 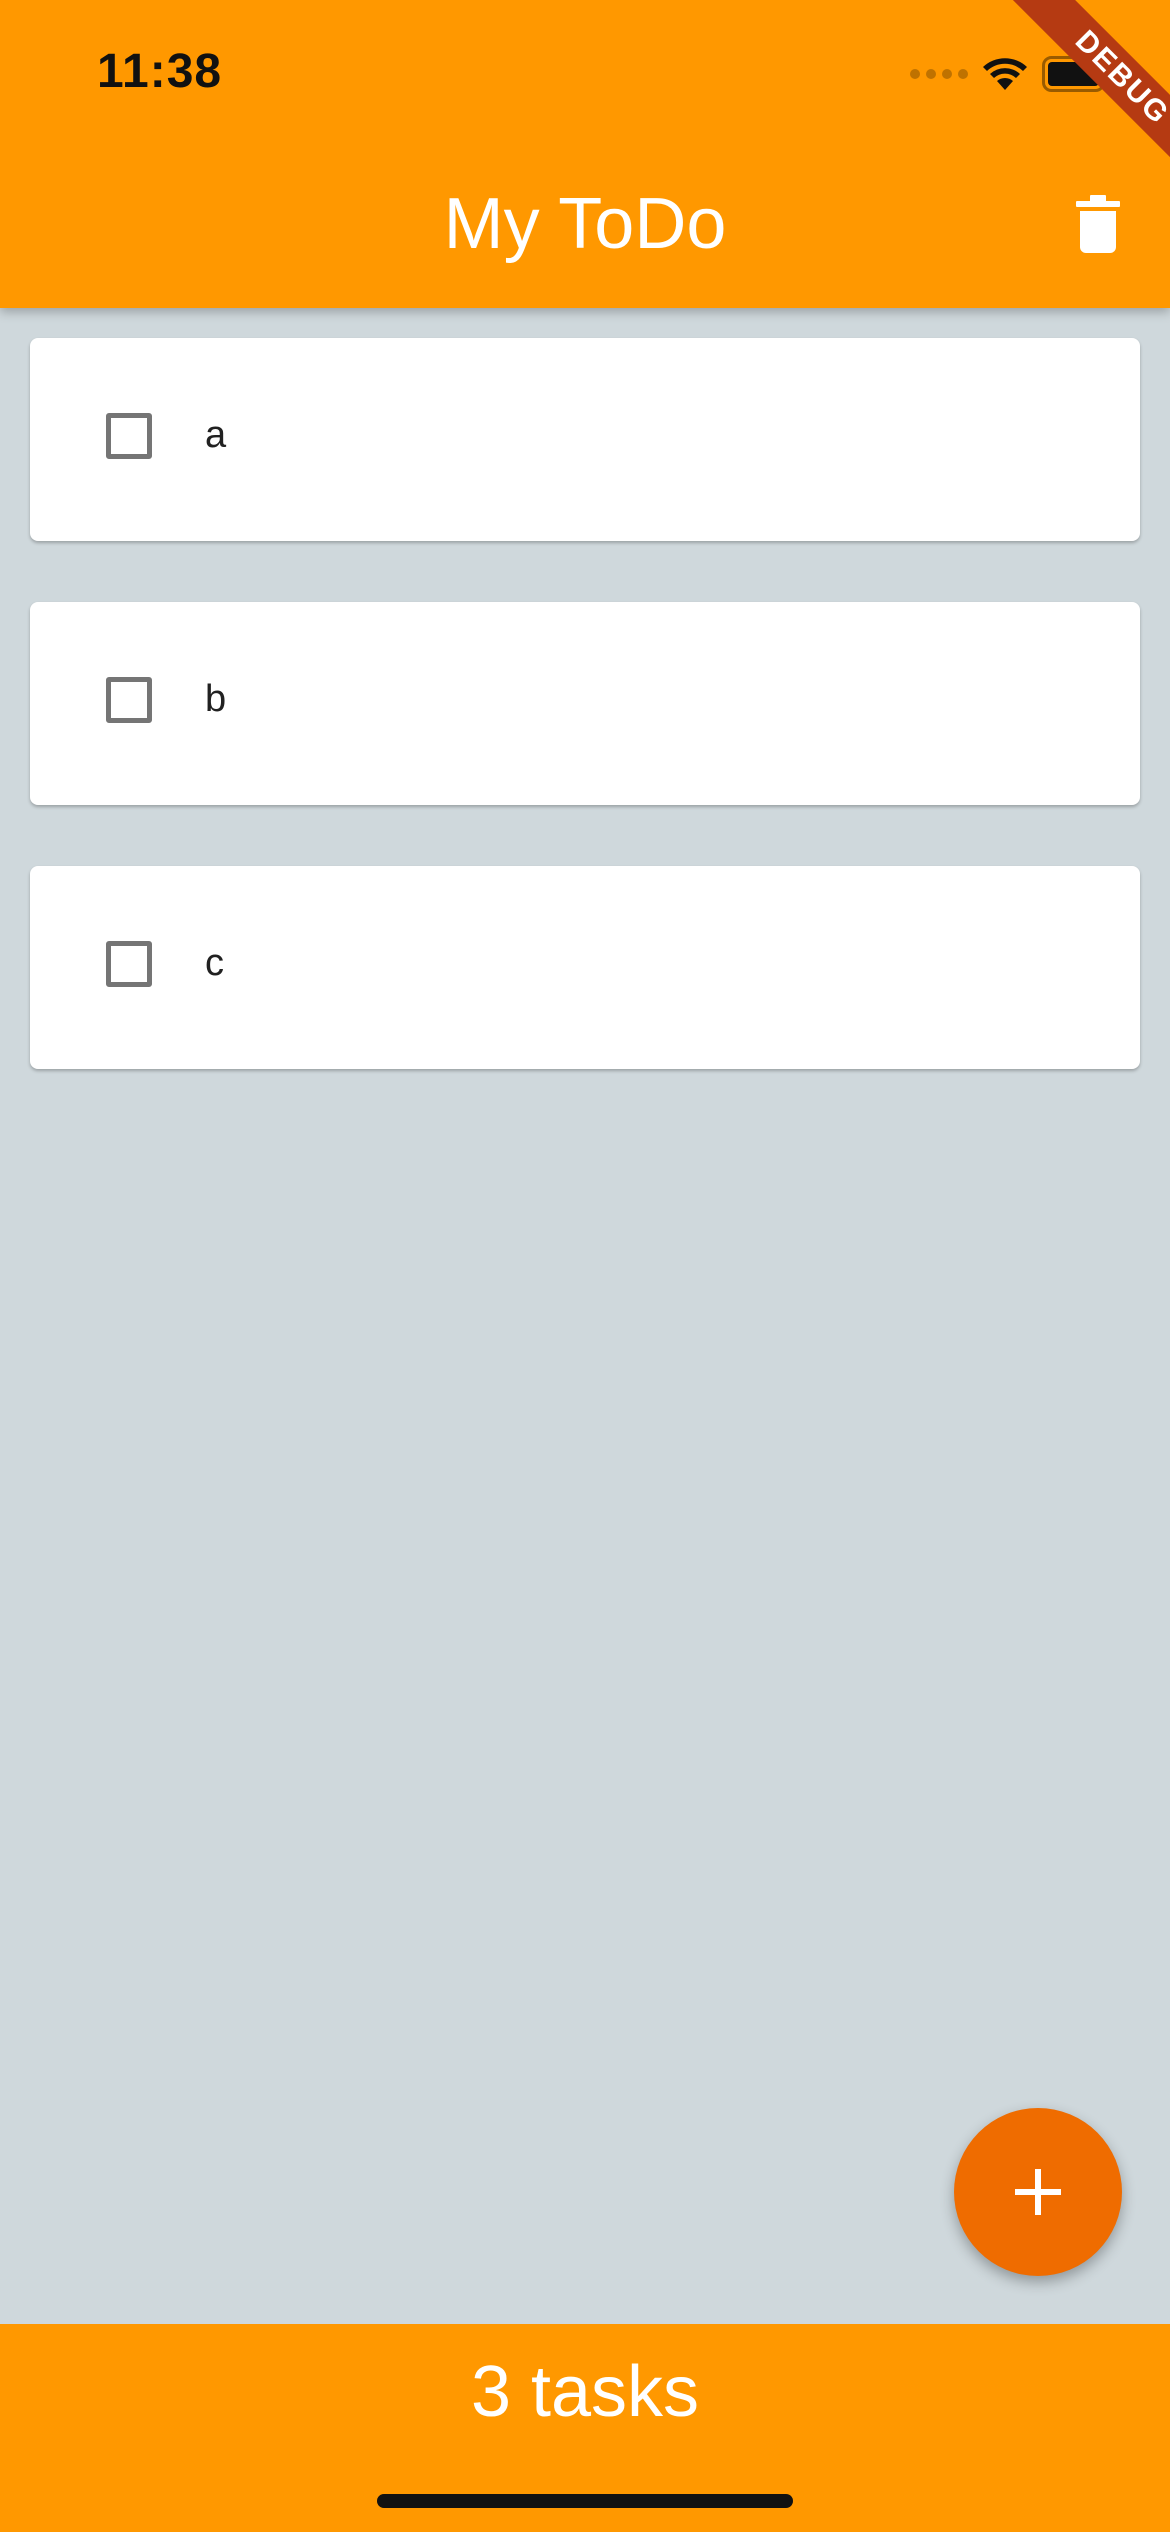 I want to click on plus-icon, so click(x=1038, y=2192).